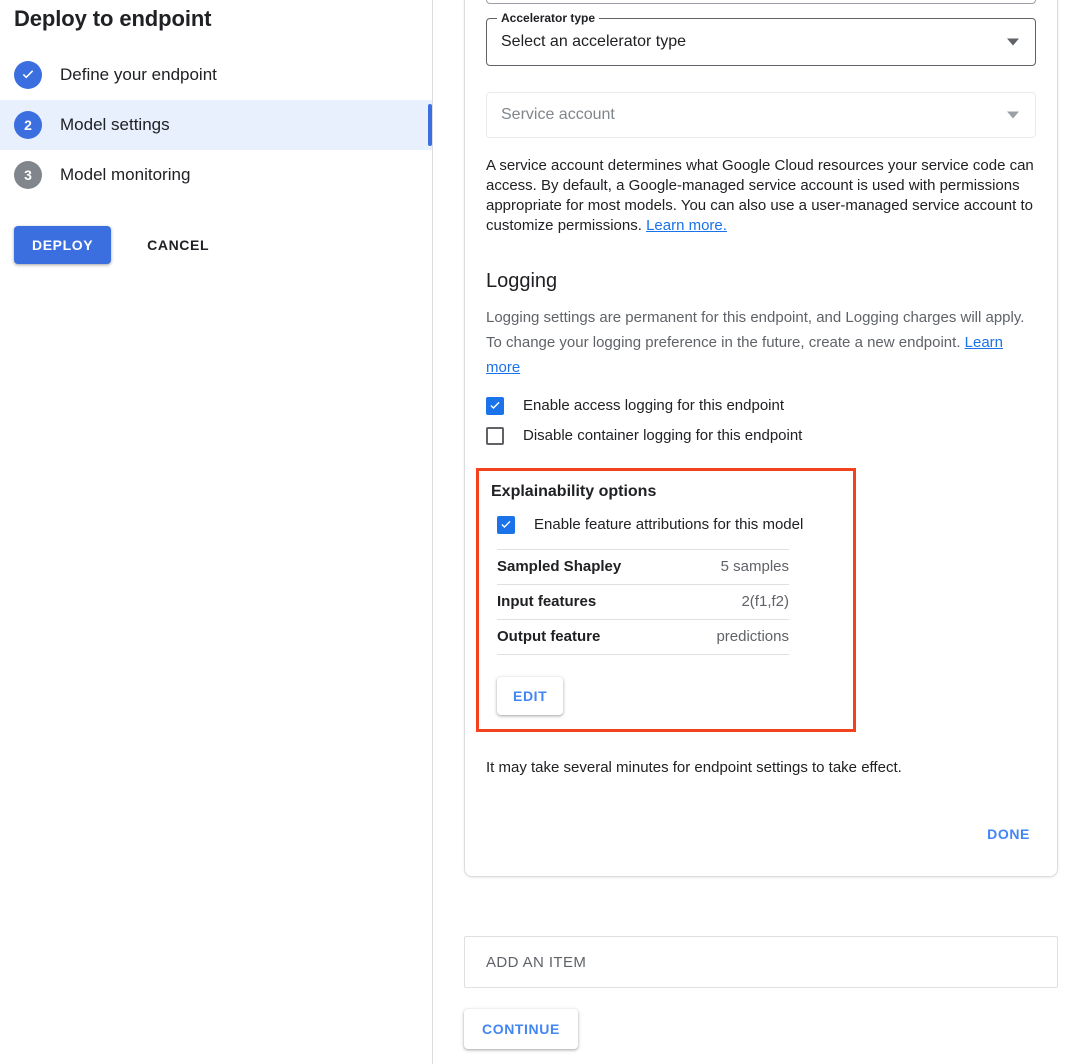 Image resolution: width=1067 pixels, height=1064 pixels. What do you see at coordinates (761, 115) in the screenshot?
I see `service-account-select: Service account` at bounding box center [761, 115].